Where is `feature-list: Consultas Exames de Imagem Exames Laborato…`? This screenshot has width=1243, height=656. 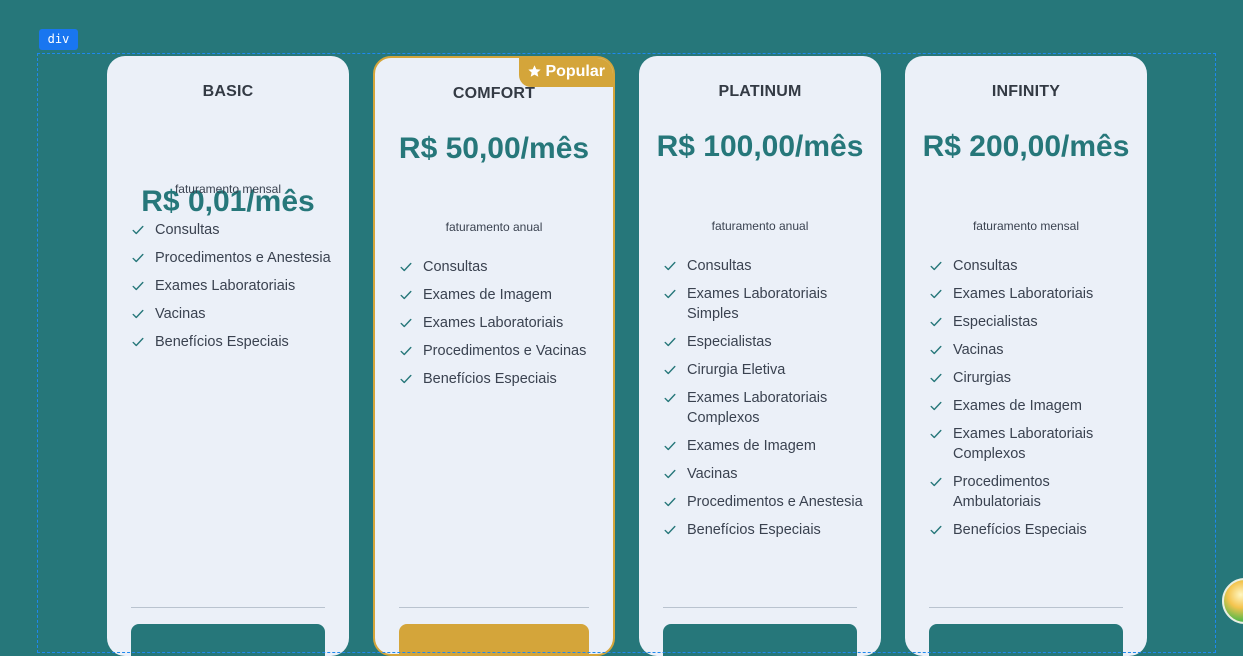
feature-list: Consultas Exames de Imagem Exames Laborato… is located at coordinates (500, 327).